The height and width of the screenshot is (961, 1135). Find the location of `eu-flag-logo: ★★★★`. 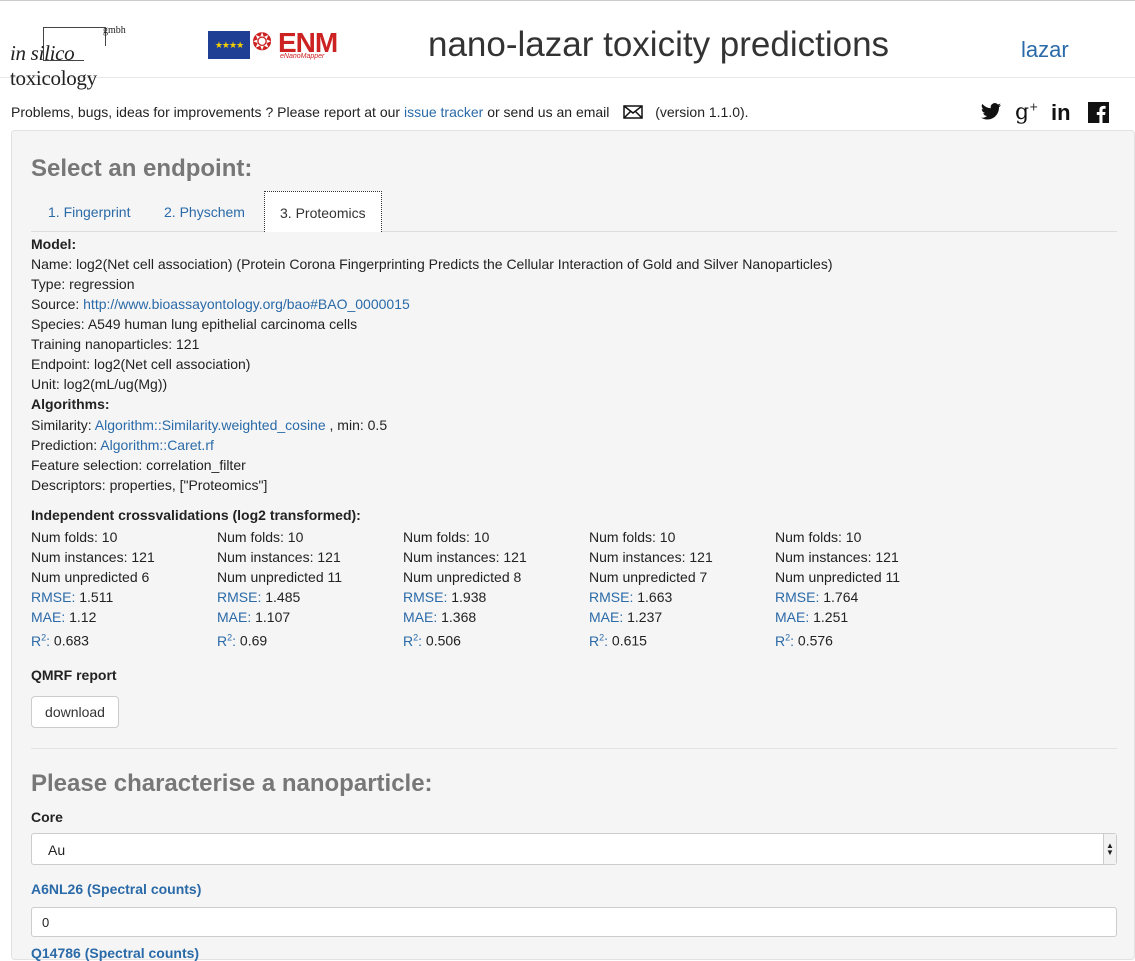

eu-flag-logo: ★★★★ is located at coordinates (229, 45).